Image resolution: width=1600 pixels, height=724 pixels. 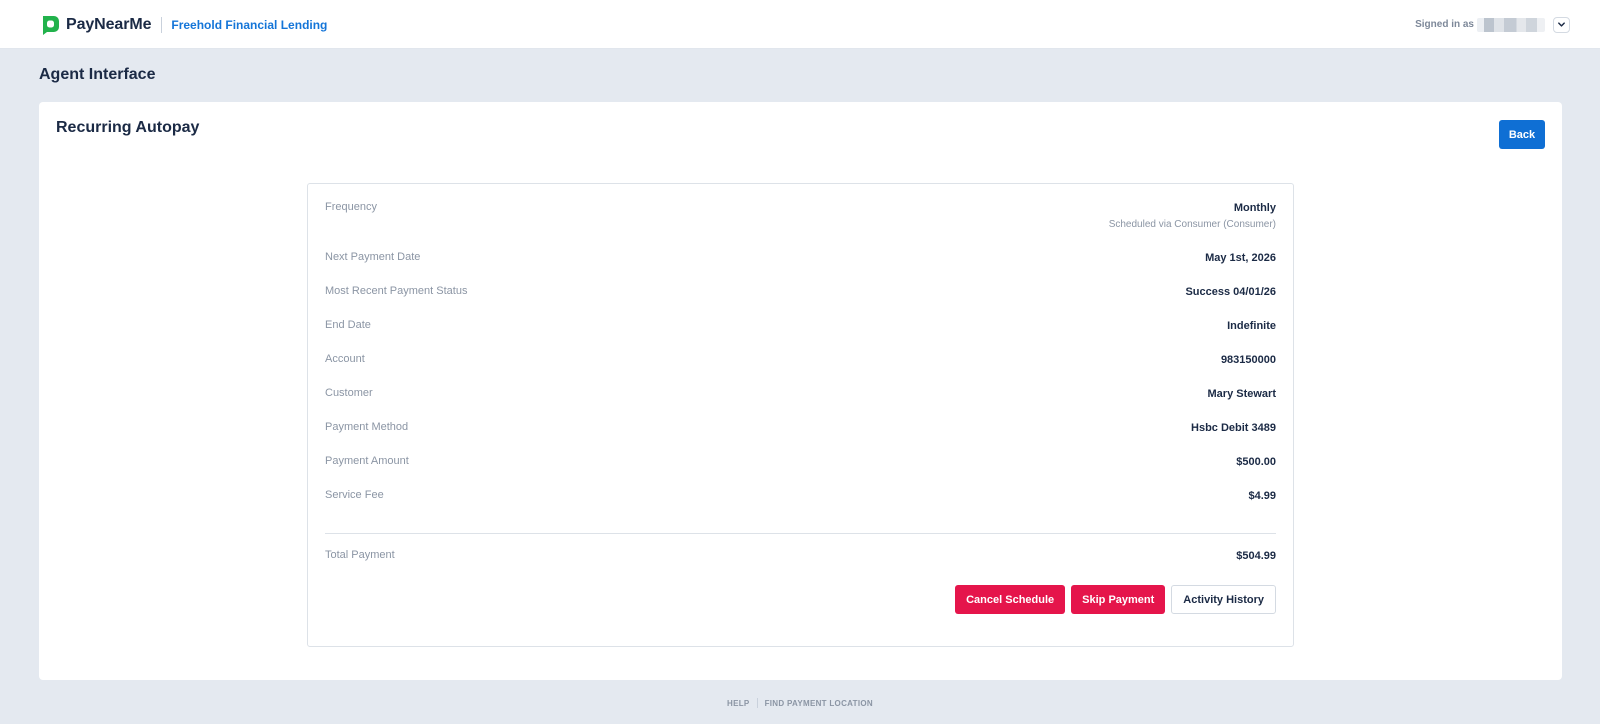 I want to click on skip-payment-button: Skip Payment, so click(x=1118, y=599).